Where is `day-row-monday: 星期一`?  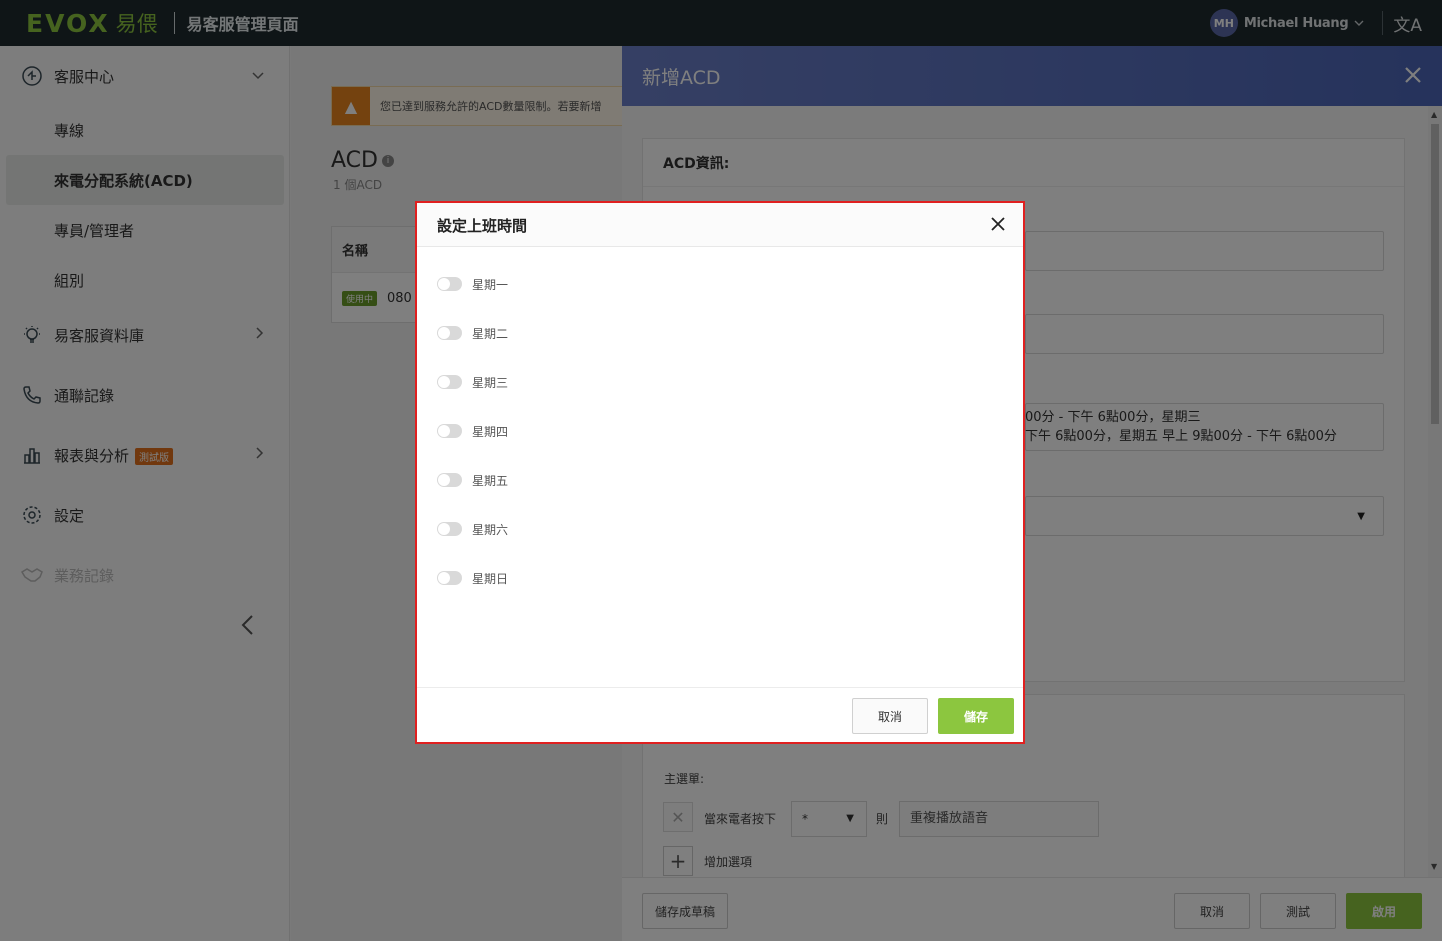
day-row-monday: 星期一 is located at coordinates (472, 284).